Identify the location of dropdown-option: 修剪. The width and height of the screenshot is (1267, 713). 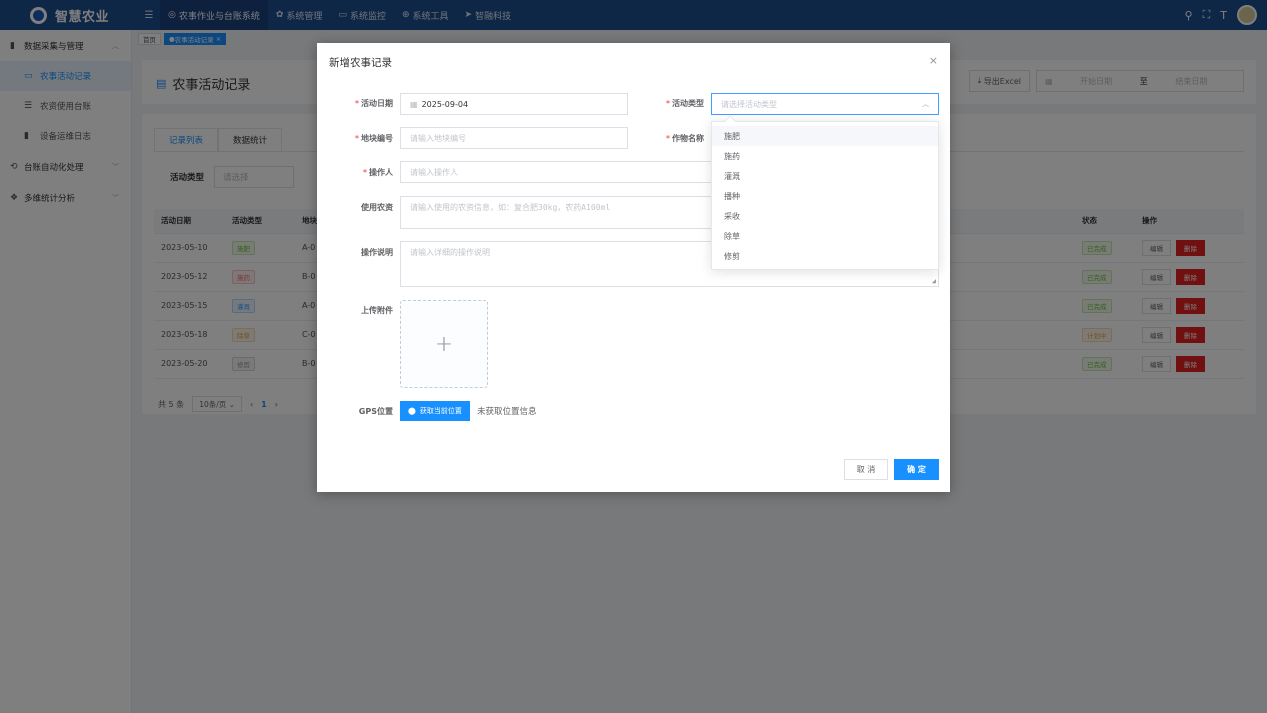
(825, 256).